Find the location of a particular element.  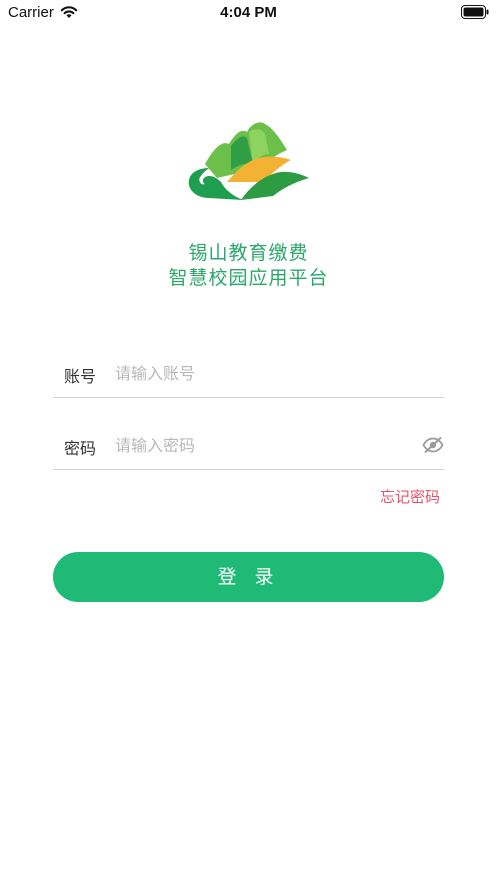

status-bar: Carrier 4:04 PM is located at coordinates (248, 13).